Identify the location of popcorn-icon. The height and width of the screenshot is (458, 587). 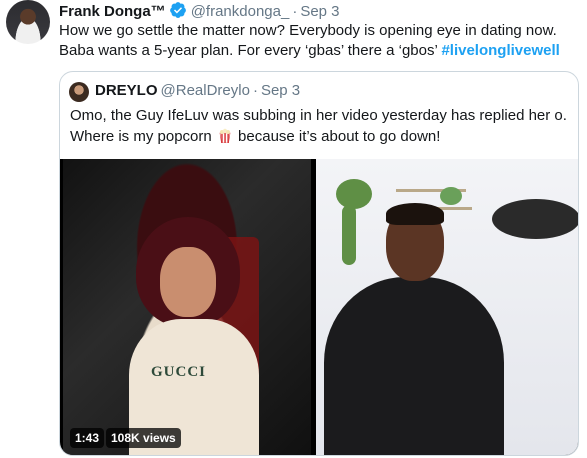
(225, 136).